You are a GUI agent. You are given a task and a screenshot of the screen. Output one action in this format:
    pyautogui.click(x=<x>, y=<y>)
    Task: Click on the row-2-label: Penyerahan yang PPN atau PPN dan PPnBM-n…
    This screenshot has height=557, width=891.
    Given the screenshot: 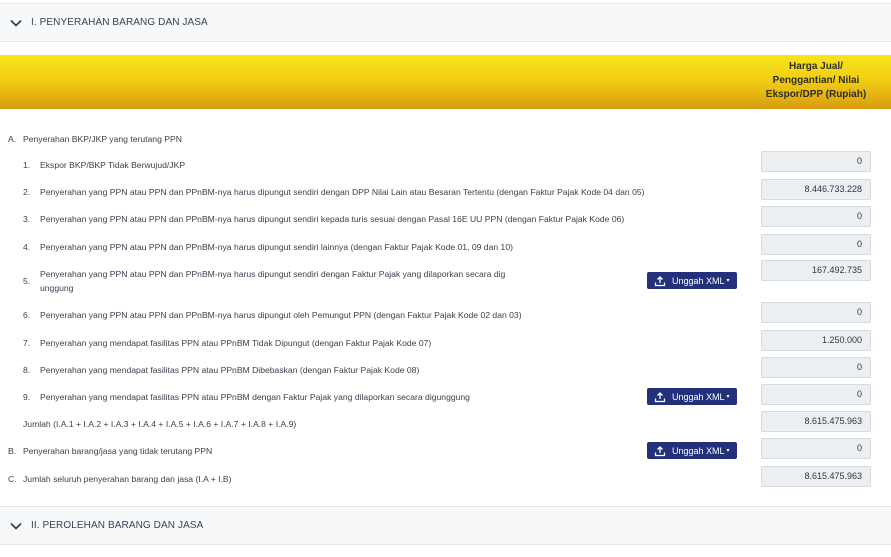 What is the action you would take?
    pyautogui.click(x=342, y=192)
    